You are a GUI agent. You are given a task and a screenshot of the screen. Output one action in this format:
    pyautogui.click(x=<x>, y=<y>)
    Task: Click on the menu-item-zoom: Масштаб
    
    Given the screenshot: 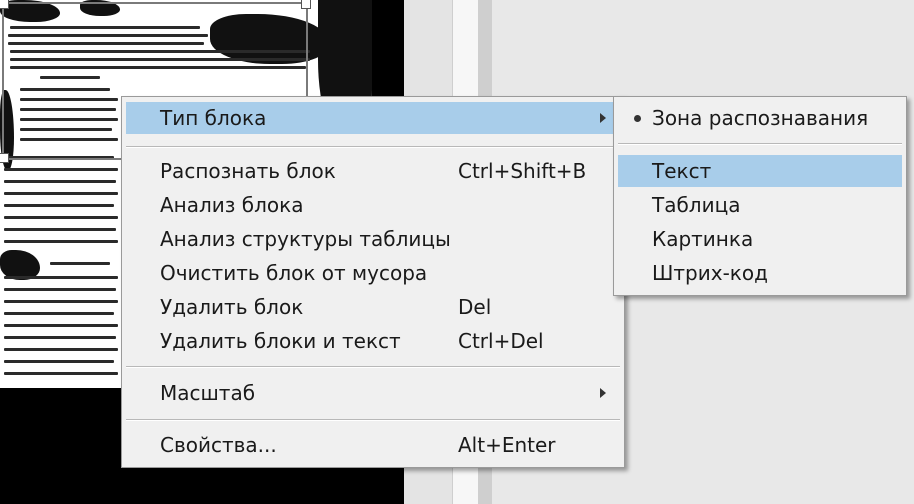 What is the action you would take?
    pyautogui.click(x=373, y=393)
    